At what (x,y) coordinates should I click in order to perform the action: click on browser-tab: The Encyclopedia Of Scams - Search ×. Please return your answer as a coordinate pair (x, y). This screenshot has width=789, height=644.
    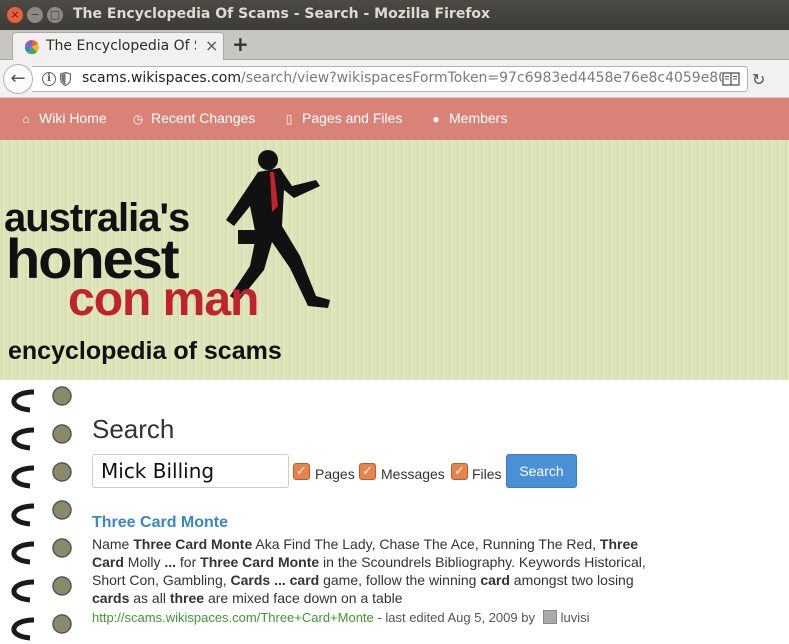
    Looking at the image, I should click on (118, 46).